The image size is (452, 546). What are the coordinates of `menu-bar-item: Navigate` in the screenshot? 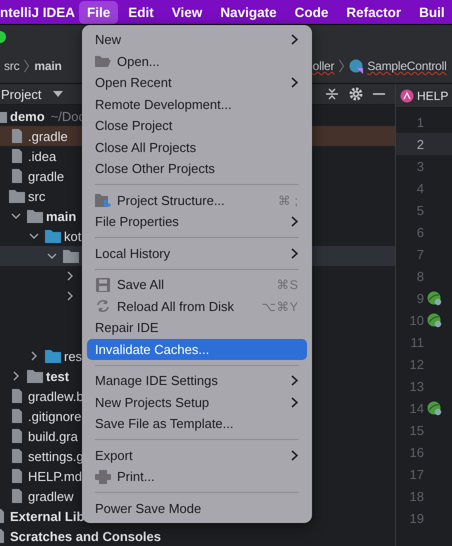 It's located at (248, 12).